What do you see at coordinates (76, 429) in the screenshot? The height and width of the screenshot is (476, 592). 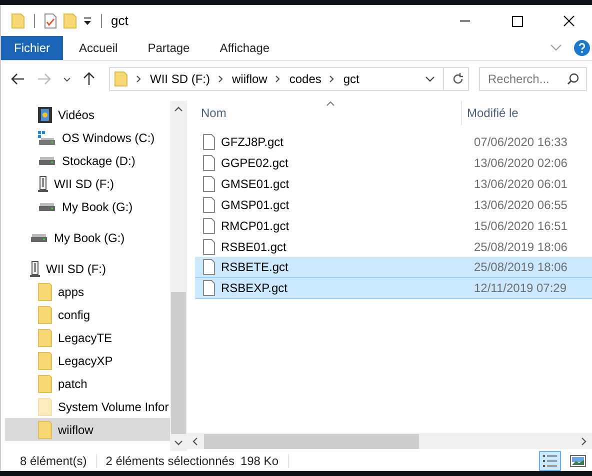 I see `nav-label: wiiflow` at bounding box center [76, 429].